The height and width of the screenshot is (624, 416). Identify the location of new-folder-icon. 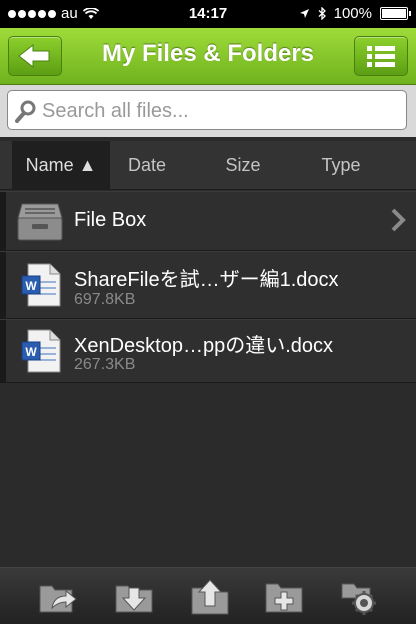
(284, 598).